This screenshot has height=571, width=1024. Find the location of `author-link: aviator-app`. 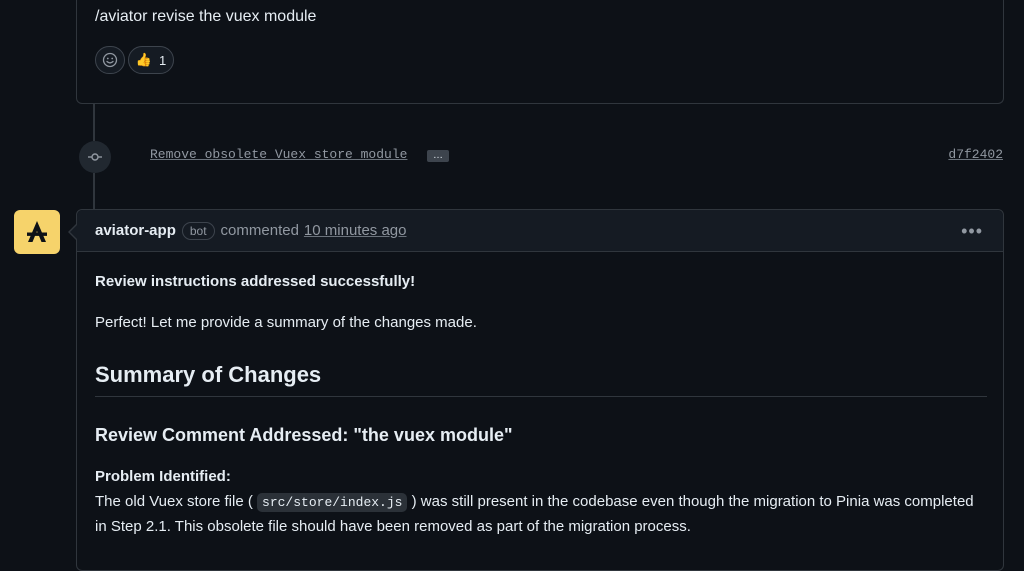

author-link: aviator-app is located at coordinates (135, 230).